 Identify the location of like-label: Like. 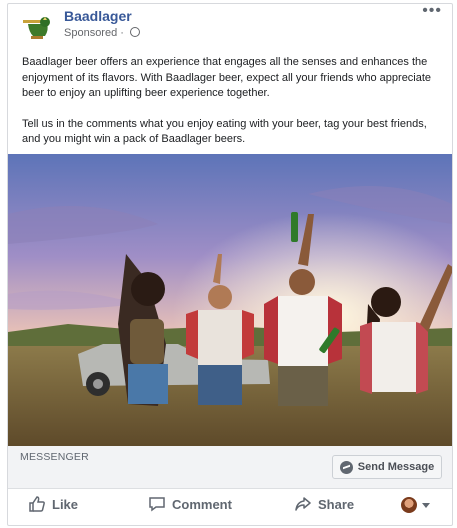
(65, 504).